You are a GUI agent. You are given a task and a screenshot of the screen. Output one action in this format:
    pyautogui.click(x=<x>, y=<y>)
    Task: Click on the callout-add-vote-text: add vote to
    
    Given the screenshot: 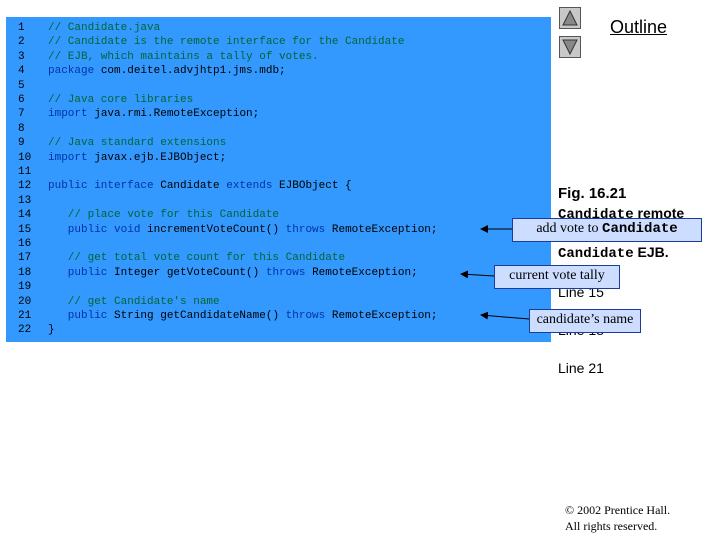 What is the action you would take?
    pyautogui.click(x=569, y=228)
    